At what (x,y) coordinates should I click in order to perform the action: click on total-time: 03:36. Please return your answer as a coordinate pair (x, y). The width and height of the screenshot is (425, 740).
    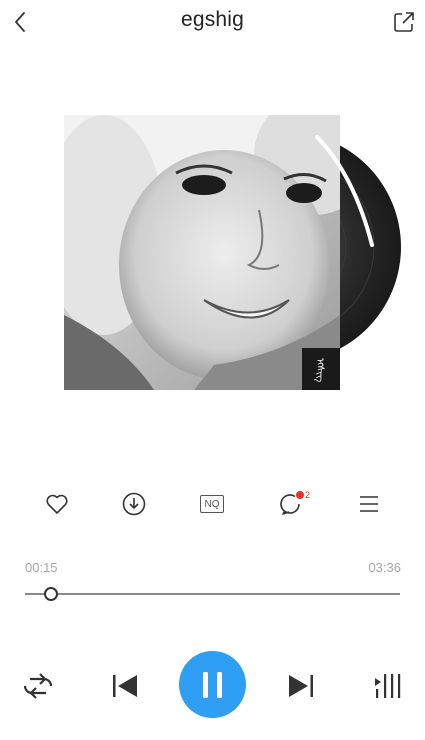
    Looking at the image, I should click on (384, 567).